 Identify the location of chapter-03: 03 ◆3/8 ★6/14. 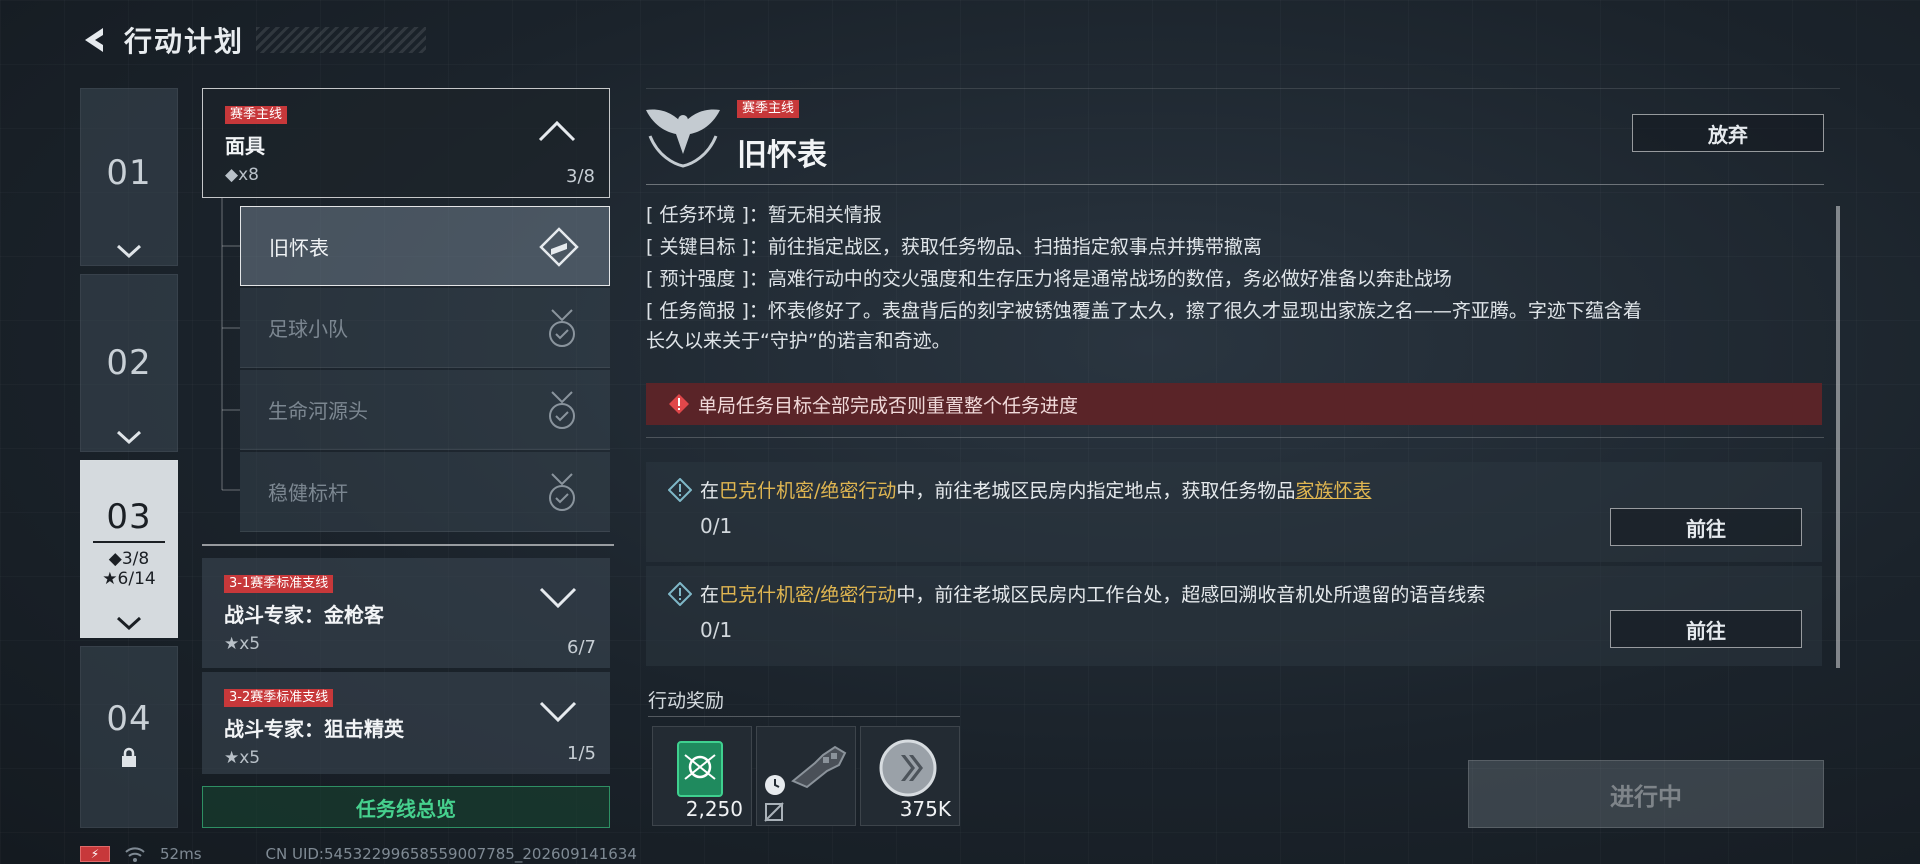
(129, 549).